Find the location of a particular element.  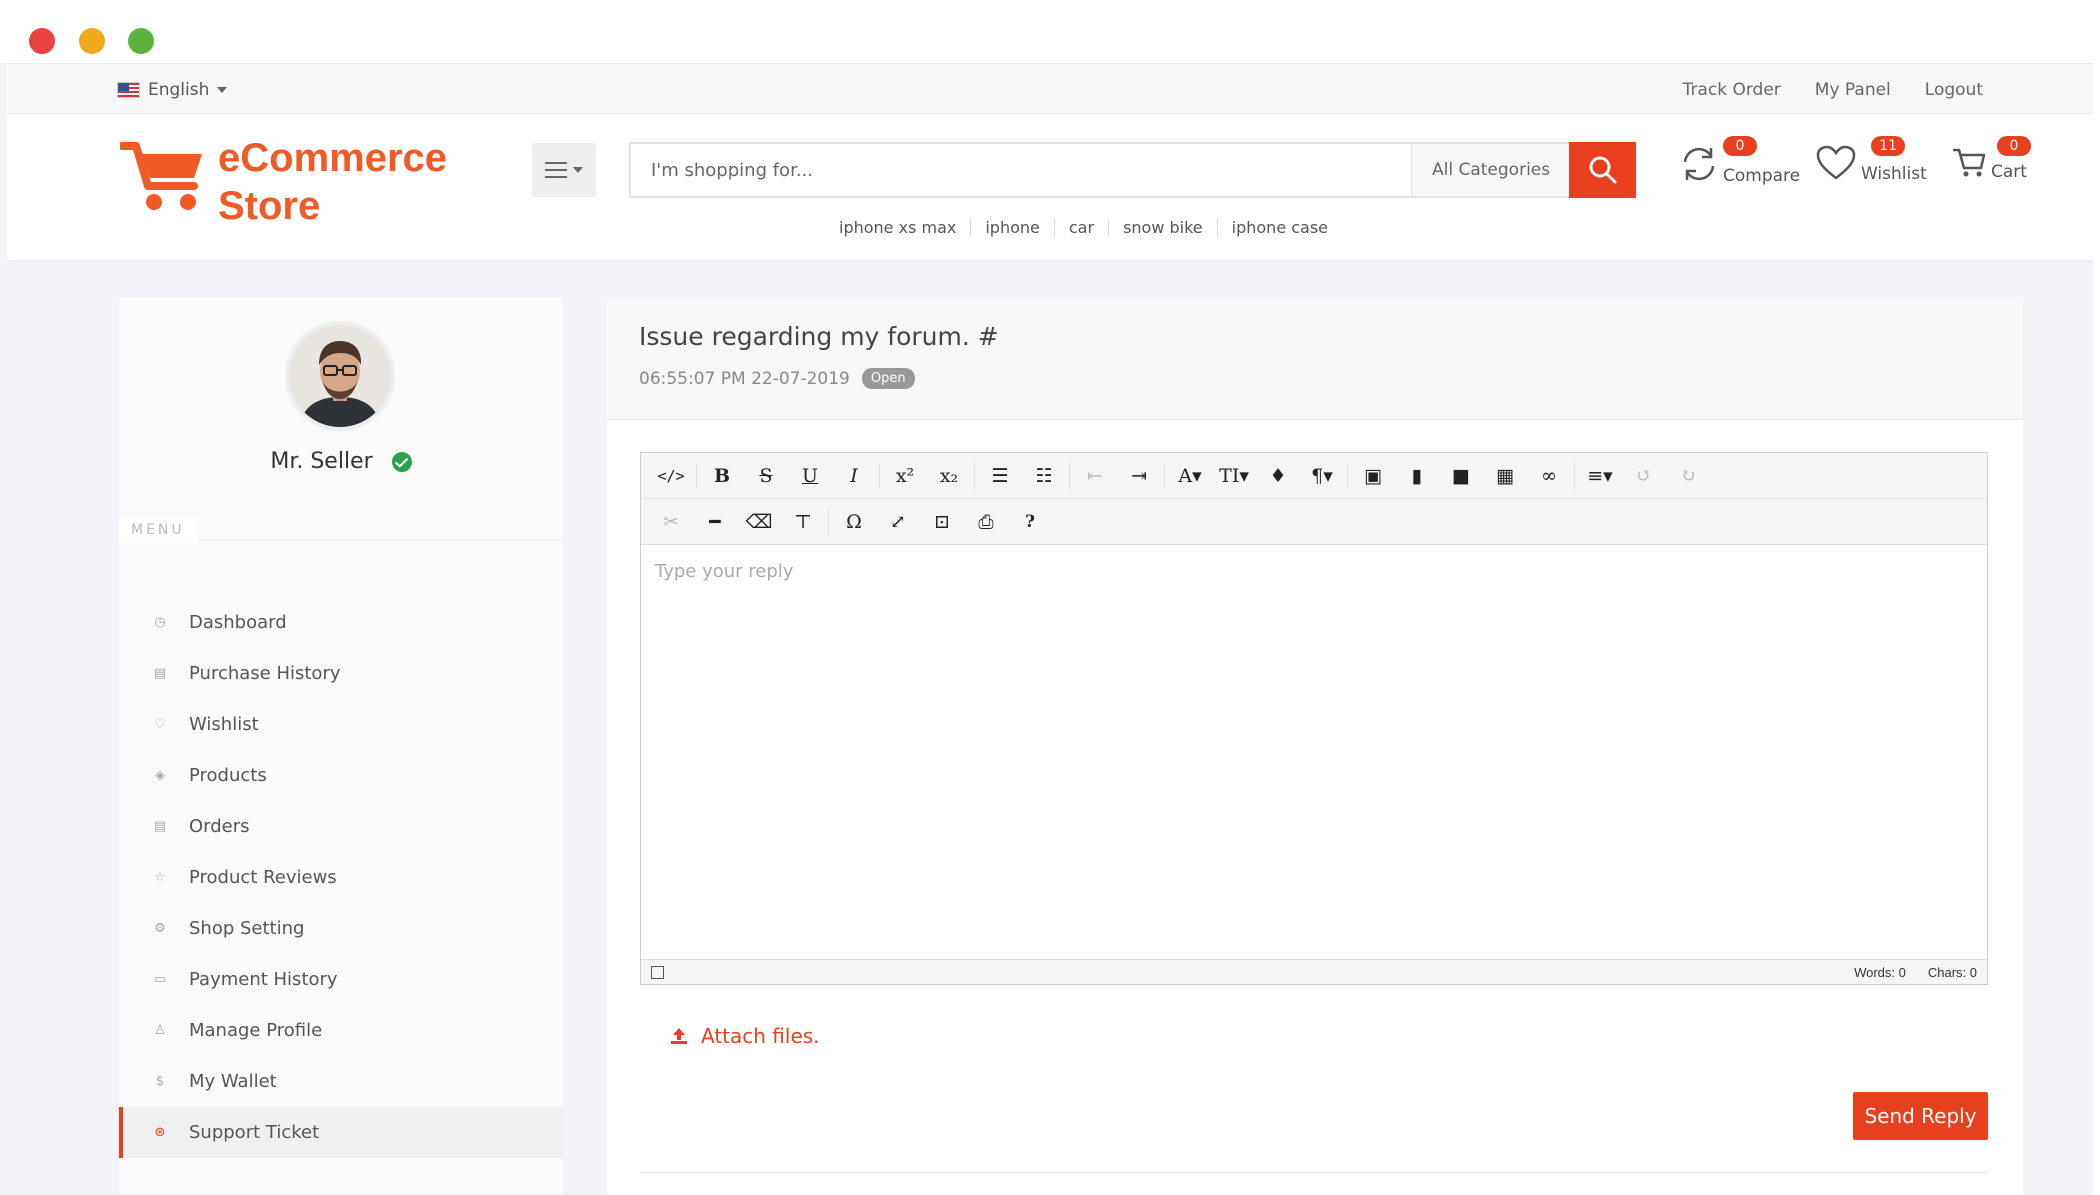

cart-link: Cart 0 is located at coordinates (1991, 159).